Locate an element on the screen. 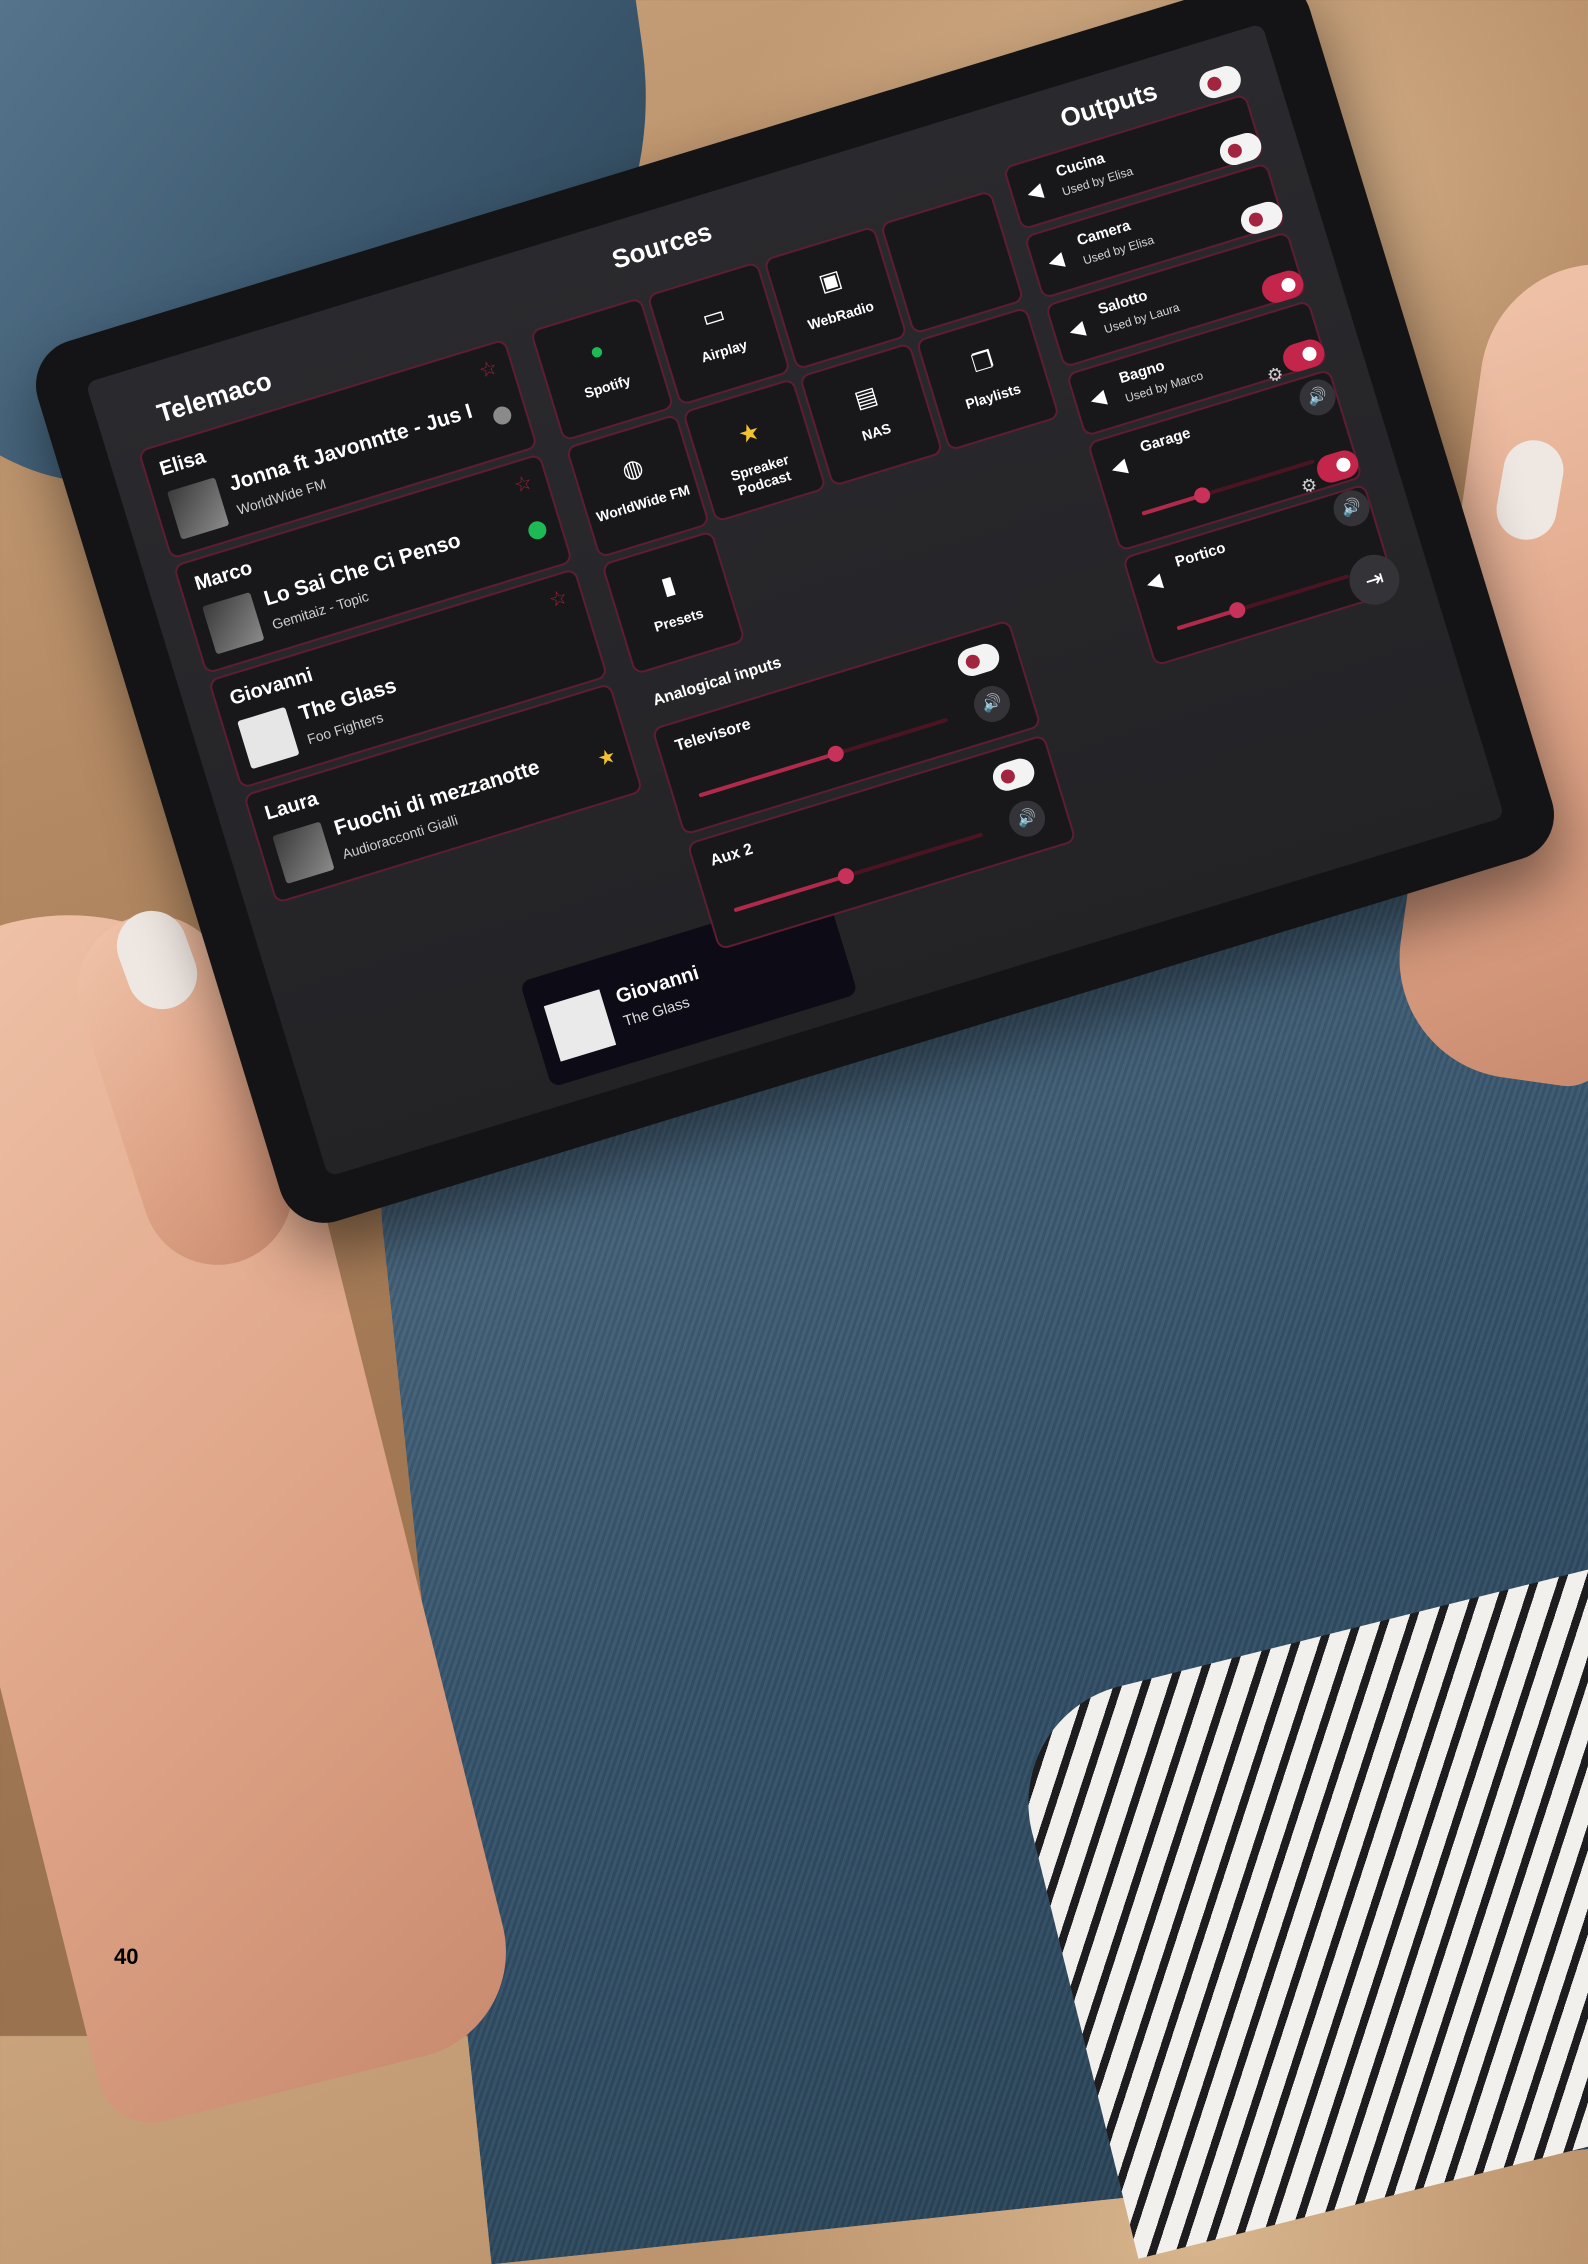 The height and width of the screenshot is (2264, 1588). source-presets: ▮ Presets is located at coordinates (673, 603).